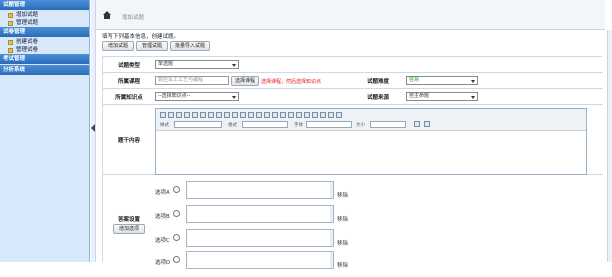  What do you see at coordinates (350, 15) in the screenshot?
I see `breadcrumb: 增加试题` at bounding box center [350, 15].